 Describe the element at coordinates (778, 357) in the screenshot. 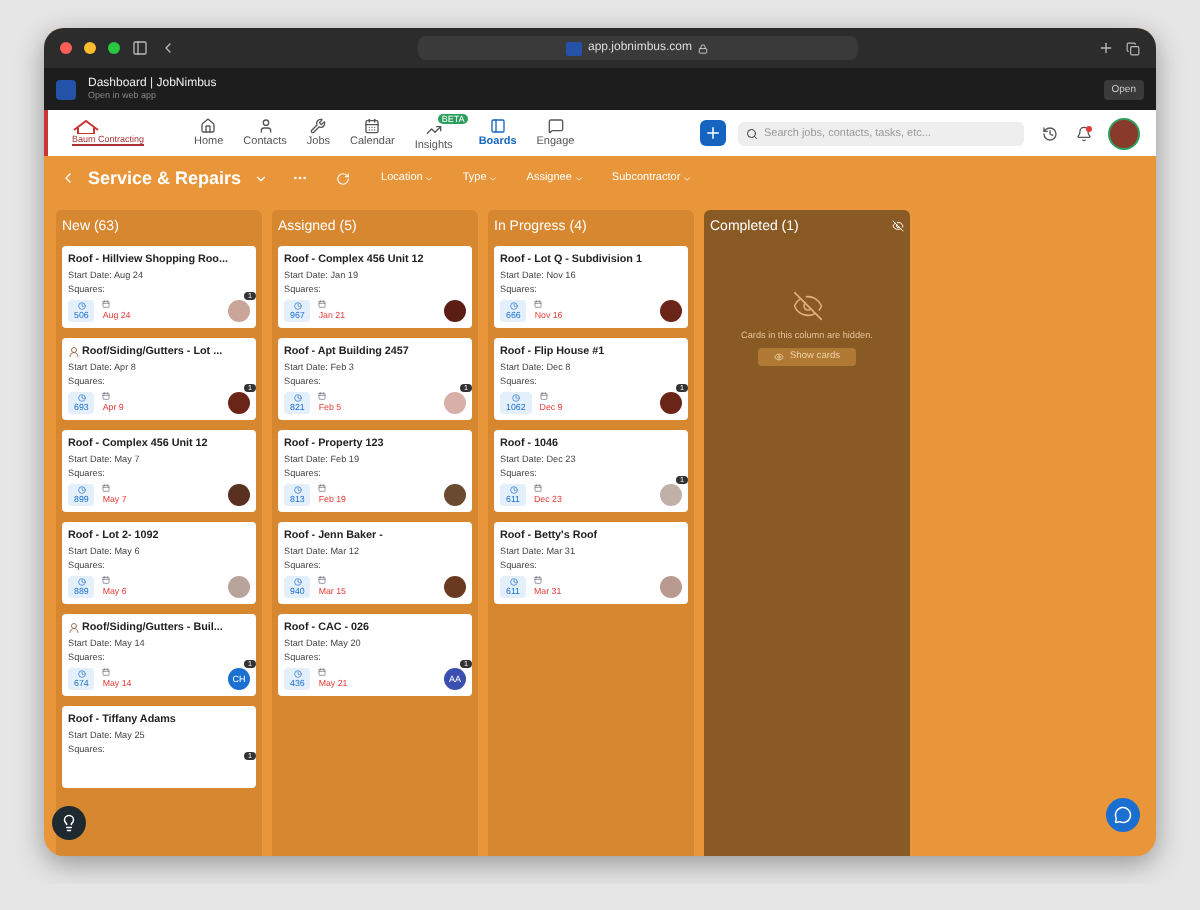

I see `eye-icon` at that location.